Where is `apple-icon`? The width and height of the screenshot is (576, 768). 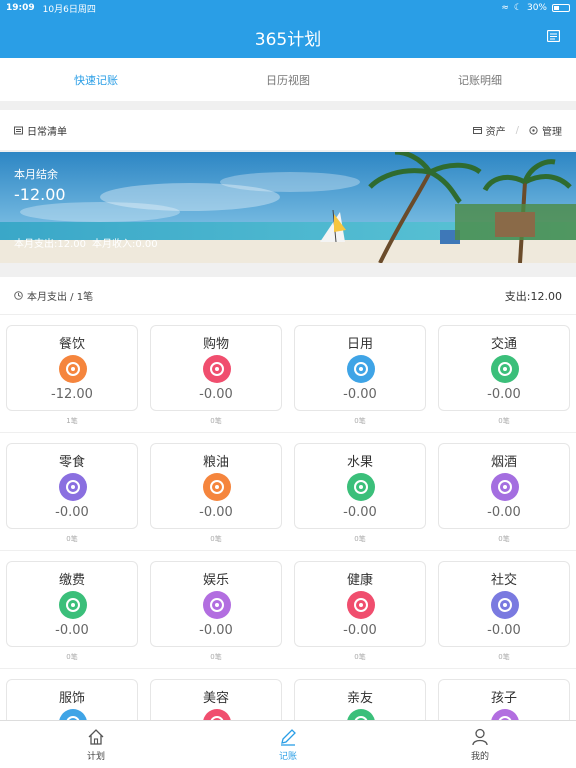
apple-icon is located at coordinates (361, 487).